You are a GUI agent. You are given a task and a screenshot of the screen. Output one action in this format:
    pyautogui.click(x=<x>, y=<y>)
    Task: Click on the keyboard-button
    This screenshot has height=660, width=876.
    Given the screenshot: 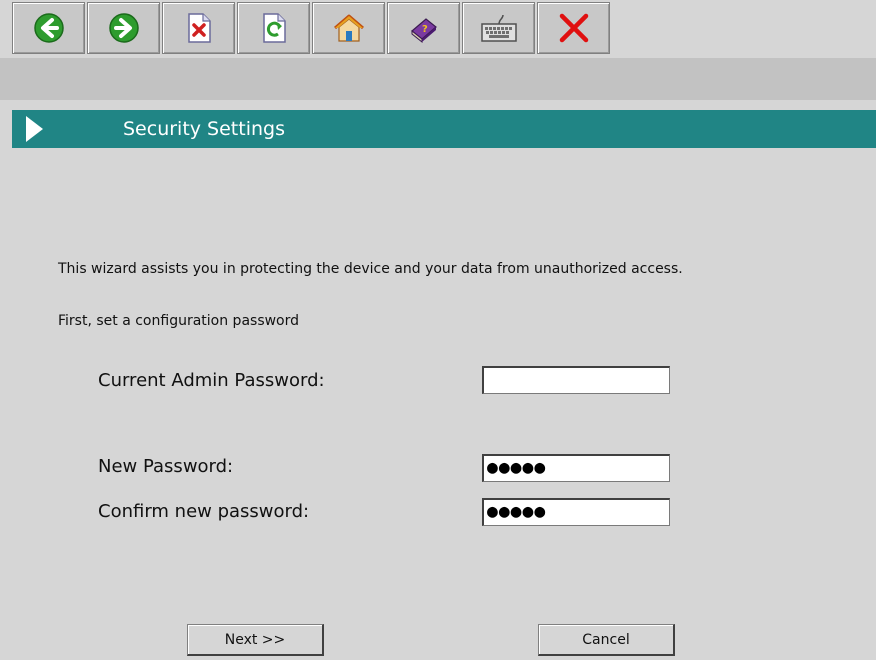 What is the action you would take?
    pyautogui.click(x=498, y=28)
    